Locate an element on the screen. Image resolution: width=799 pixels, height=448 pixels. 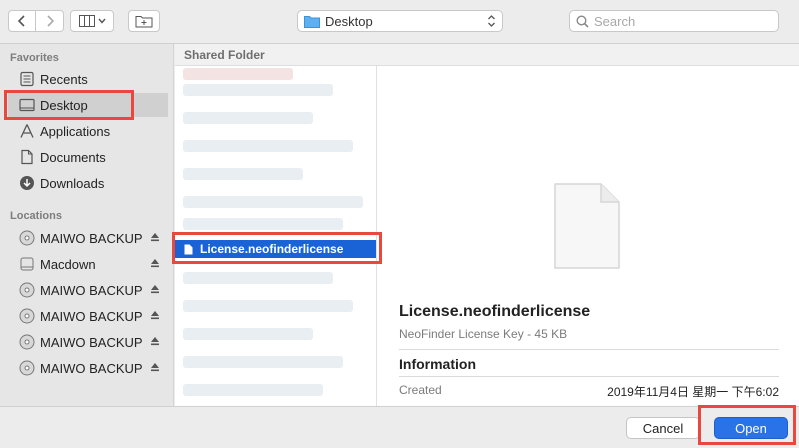
new-folder-button is located at coordinates (144, 21).